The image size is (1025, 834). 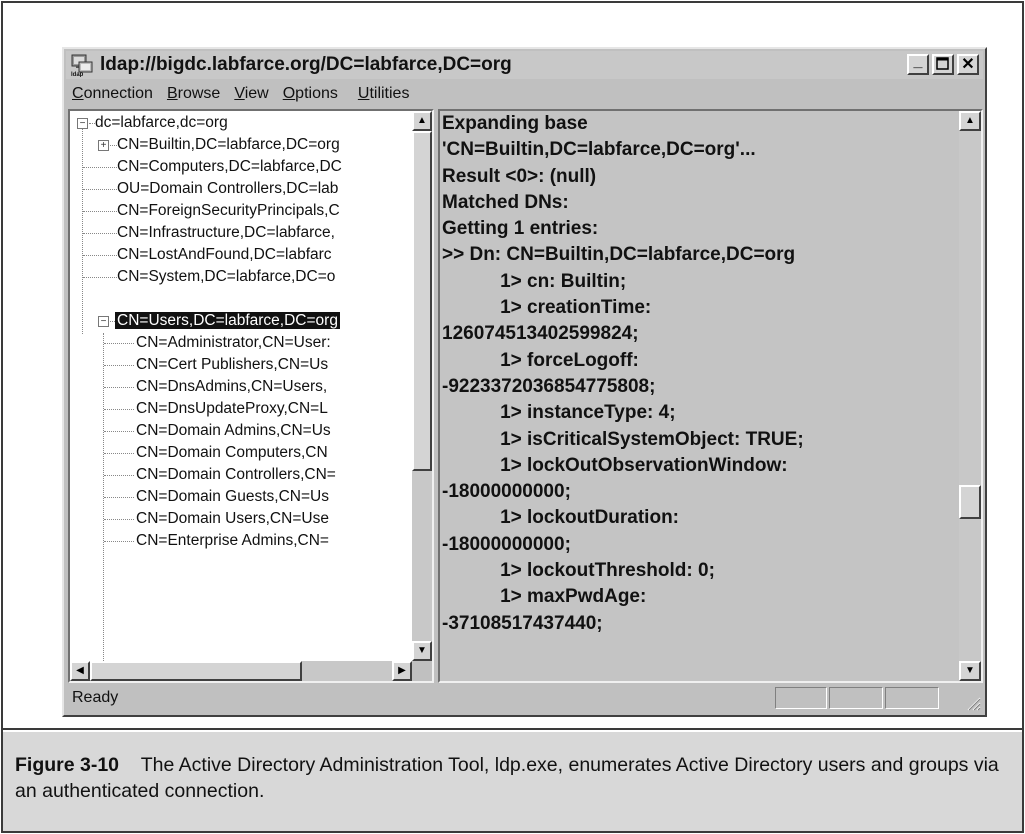 What do you see at coordinates (229, 167) in the screenshot?
I see `tree-item-computers: CN=Computers,DC=labfarce,DC` at bounding box center [229, 167].